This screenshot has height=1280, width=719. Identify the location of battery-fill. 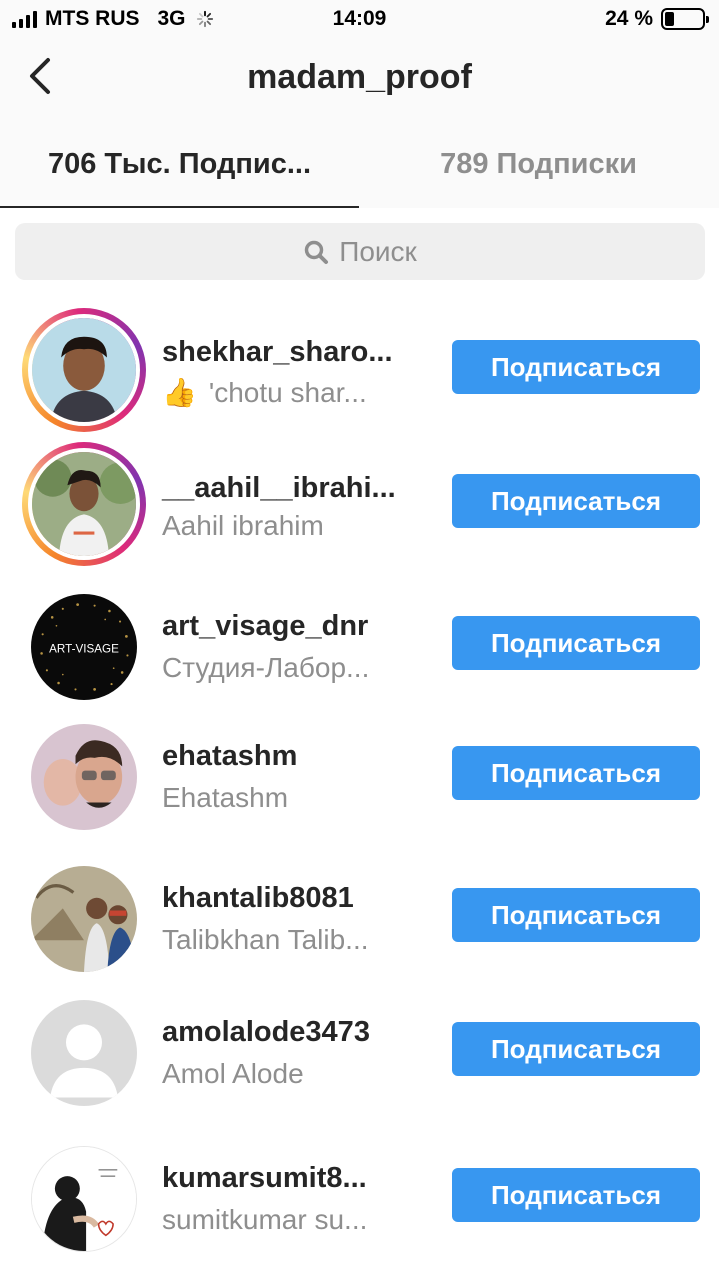
(669, 19).